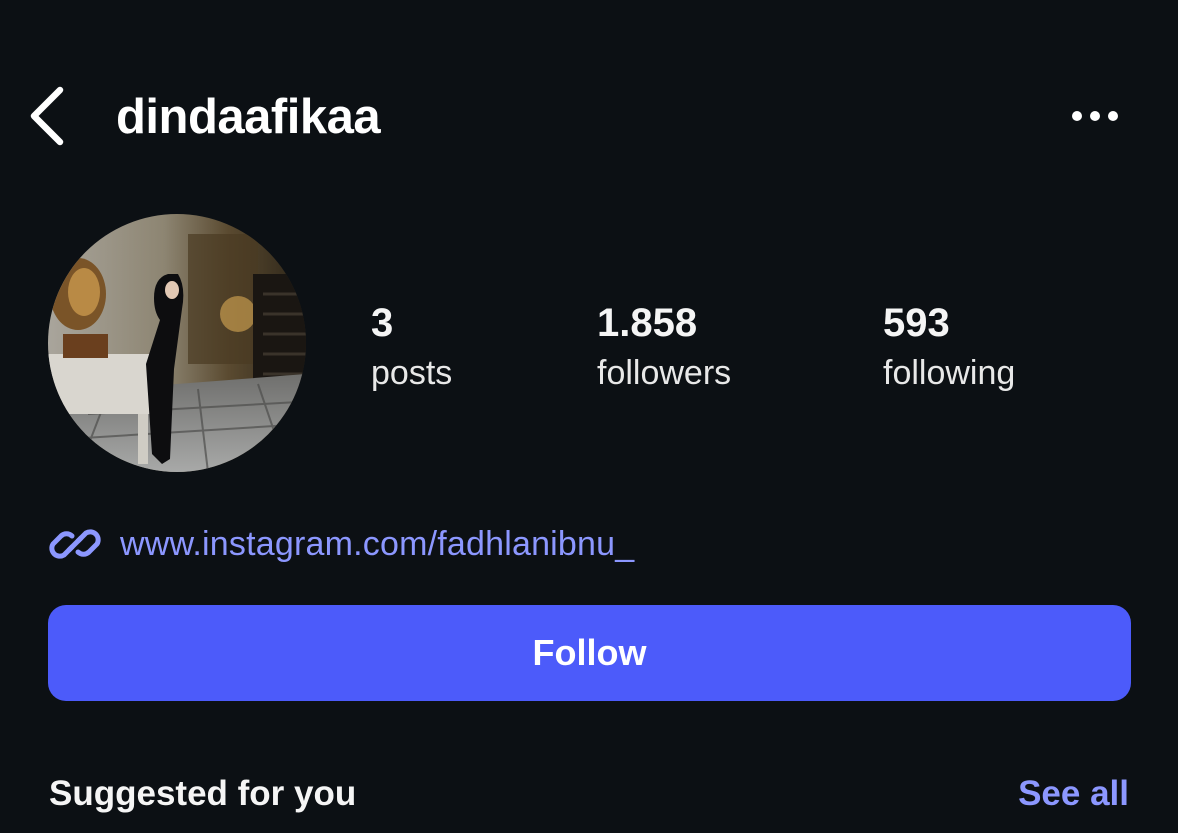  I want to click on back-button, so click(52, 116).